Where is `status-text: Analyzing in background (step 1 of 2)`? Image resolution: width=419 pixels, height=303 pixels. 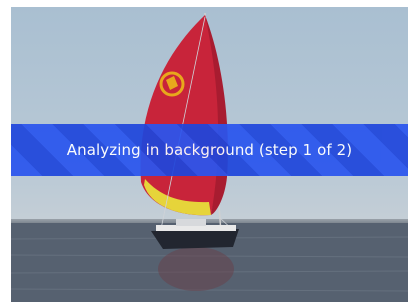 status-text: Analyzing in background (step 1 of 2) is located at coordinates (209, 150).